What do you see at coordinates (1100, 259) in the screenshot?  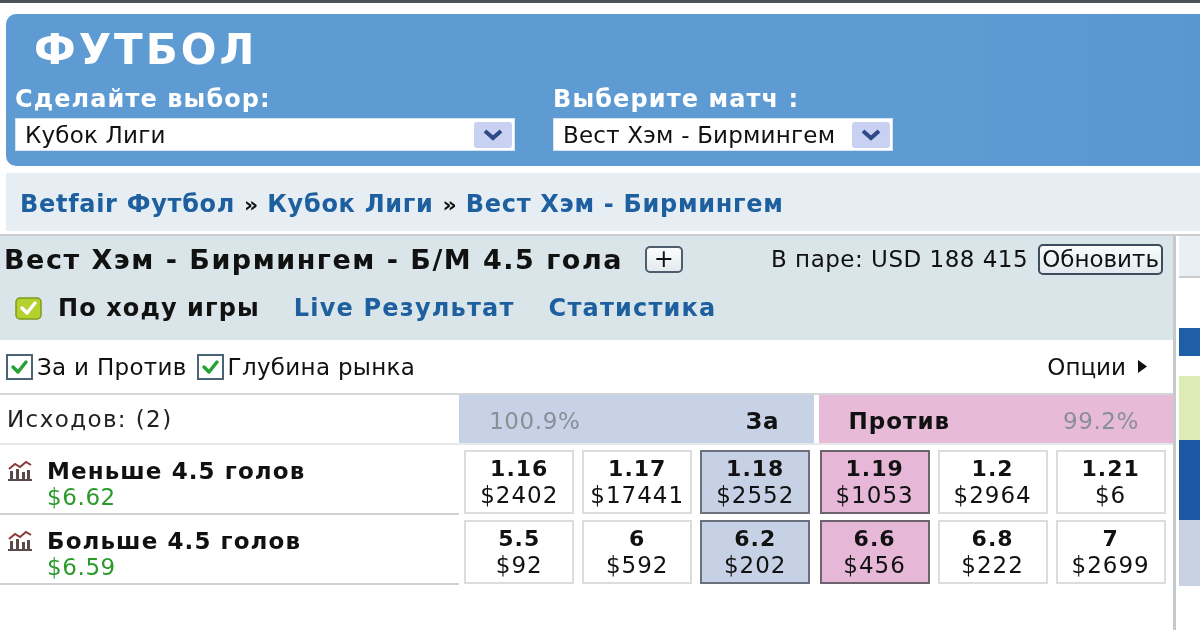 I see `refresh-button: Обновить` at bounding box center [1100, 259].